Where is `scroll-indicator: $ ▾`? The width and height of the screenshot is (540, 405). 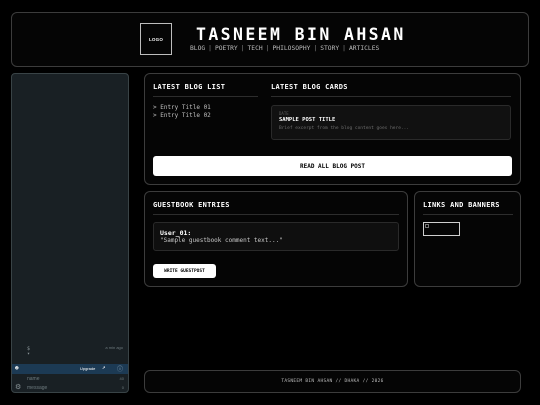
scroll-indicator: $ ▾ is located at coordinates (28, 352).